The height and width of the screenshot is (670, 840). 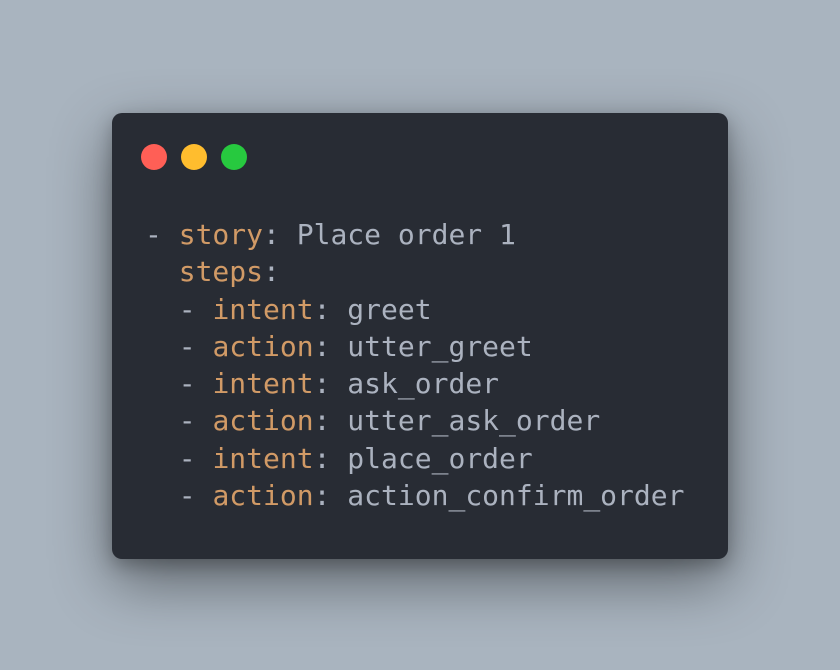 What do you see at coordinates (234, 157) in the screenshot?
I see `zoom-dot-icon` at bounding box center [234, 157].